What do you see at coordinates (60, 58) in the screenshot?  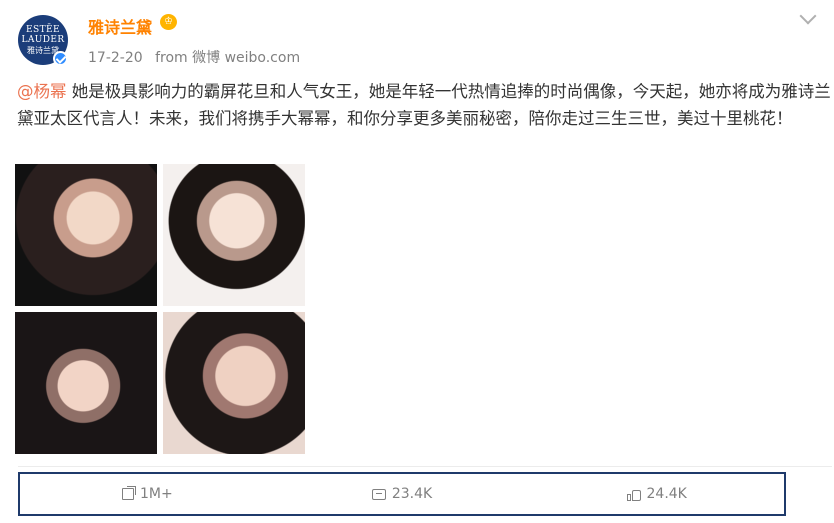 I see `verified-icon` at bounding box center [60, 58].